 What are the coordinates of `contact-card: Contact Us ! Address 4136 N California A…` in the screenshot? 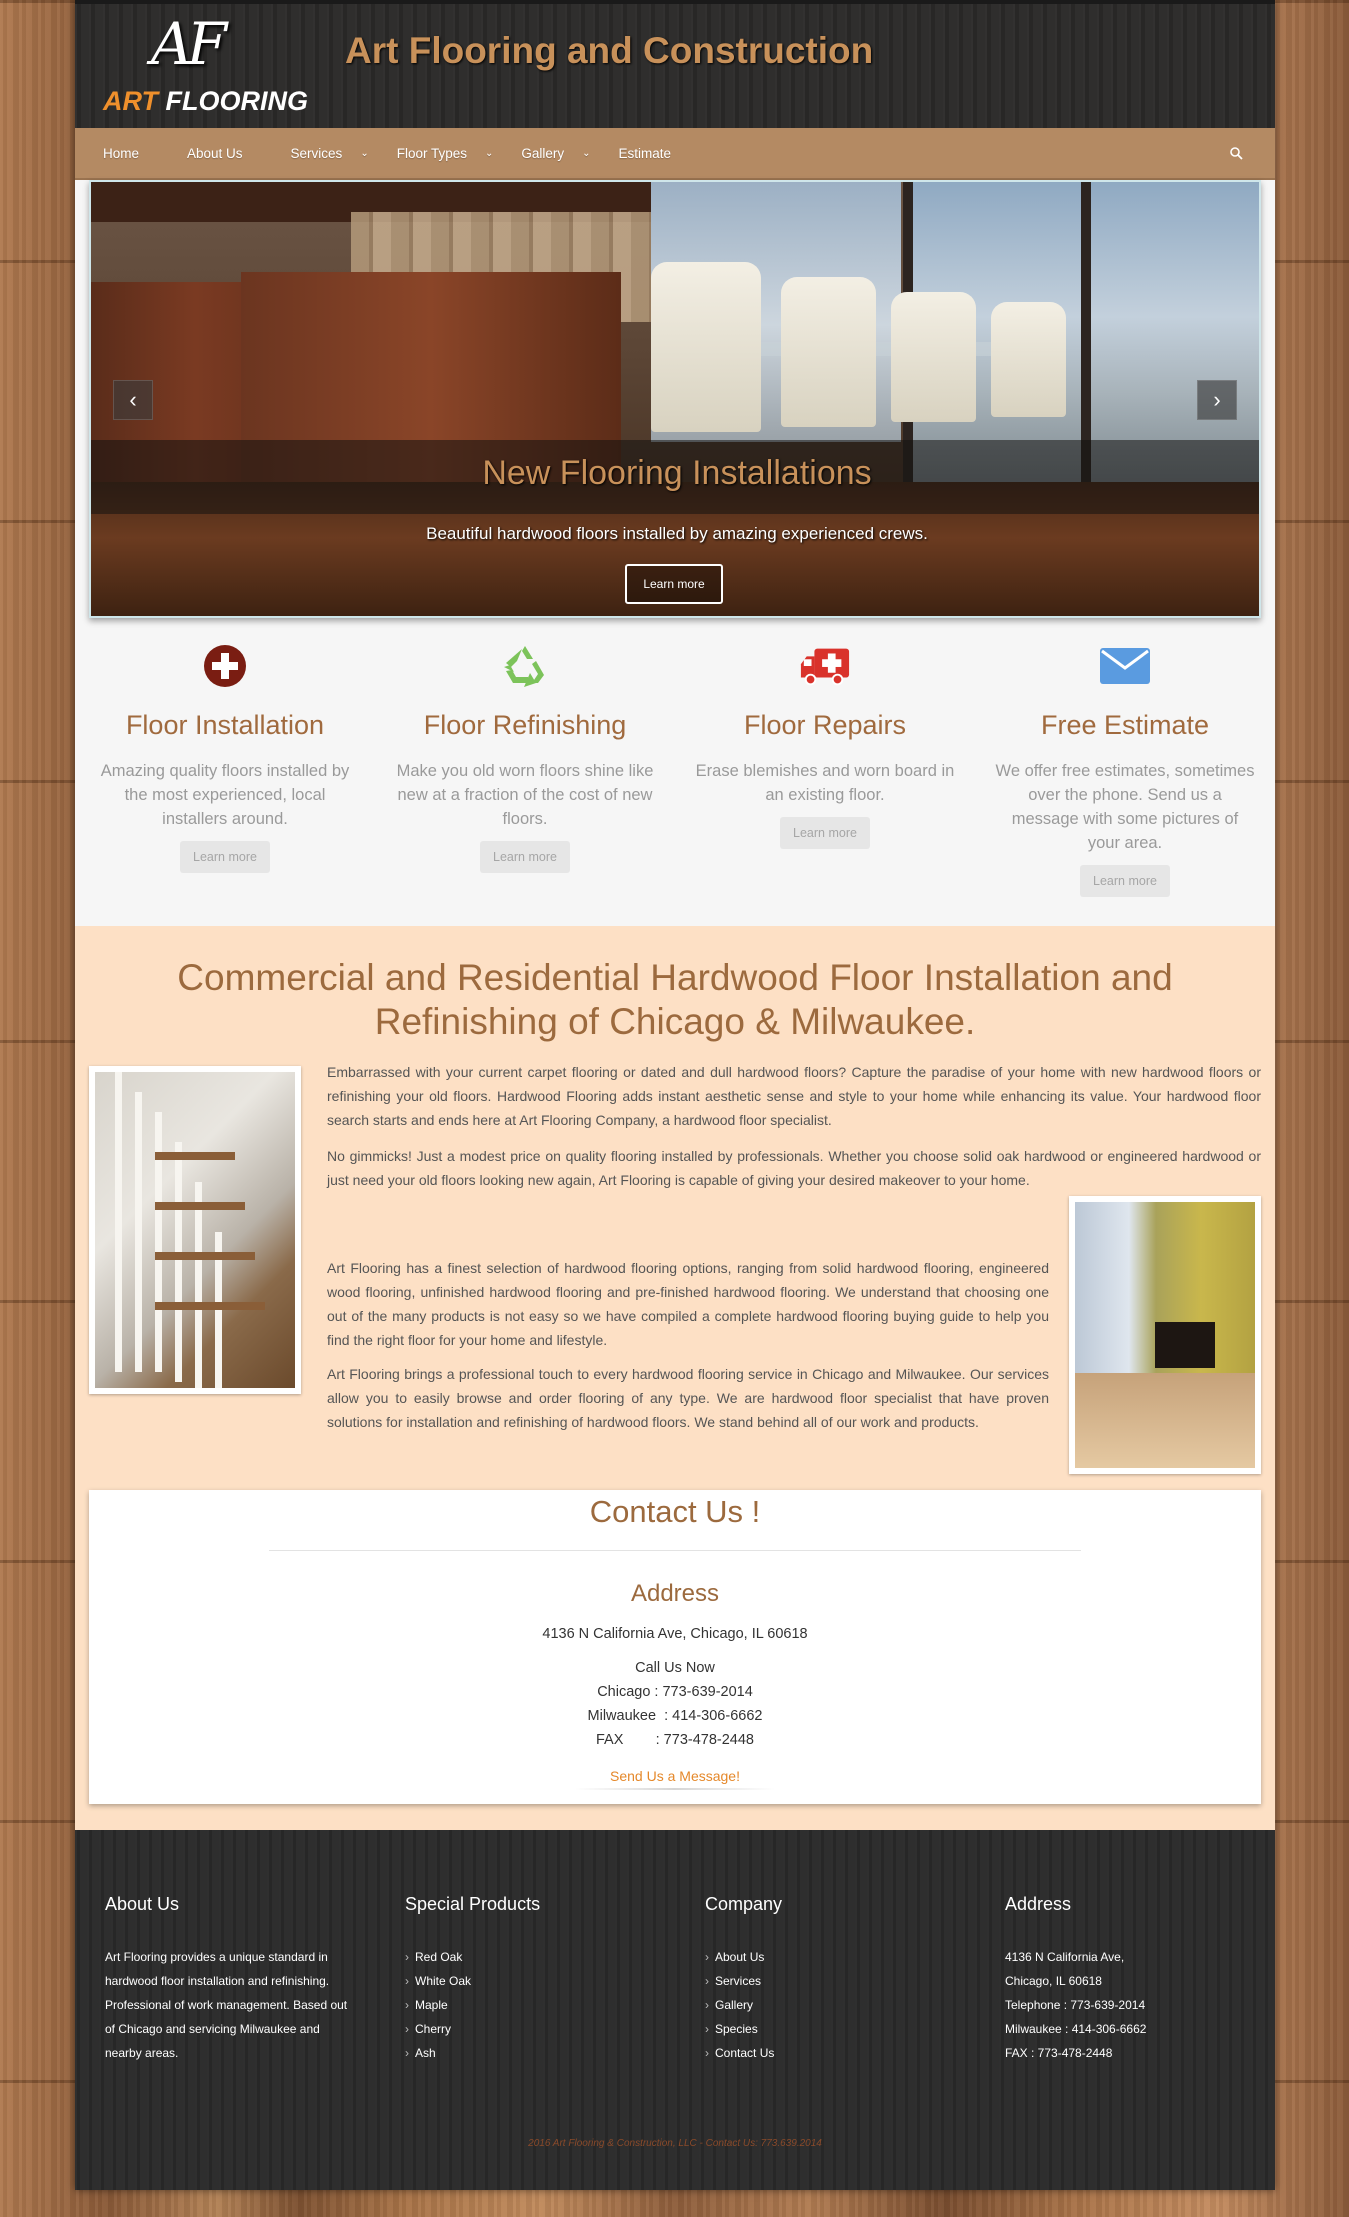 It's located at (675, 1647).